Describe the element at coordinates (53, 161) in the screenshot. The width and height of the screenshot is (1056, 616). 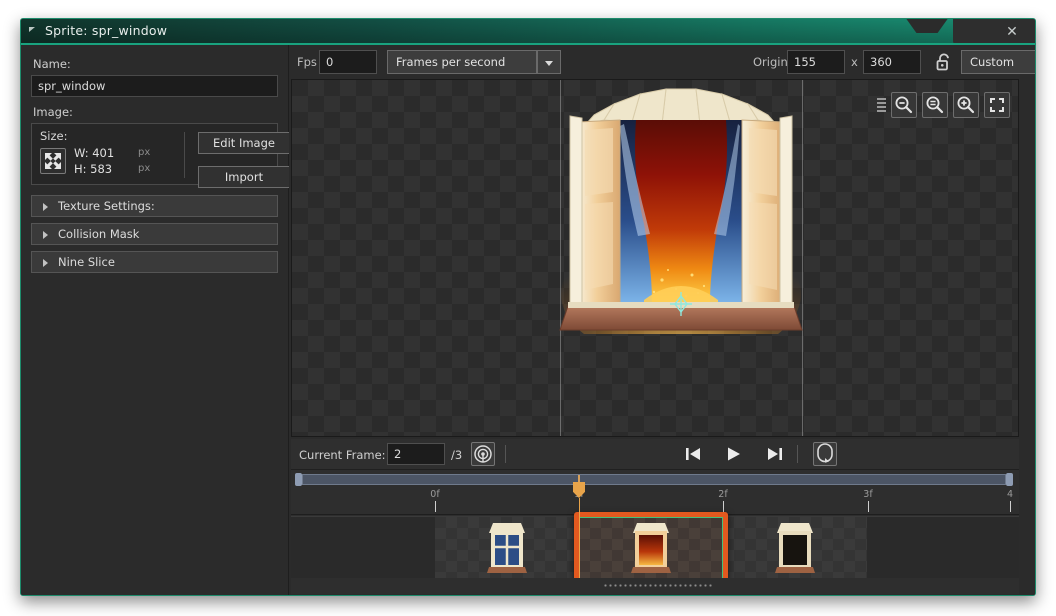
I see `resize-arrows-icon` at that location.